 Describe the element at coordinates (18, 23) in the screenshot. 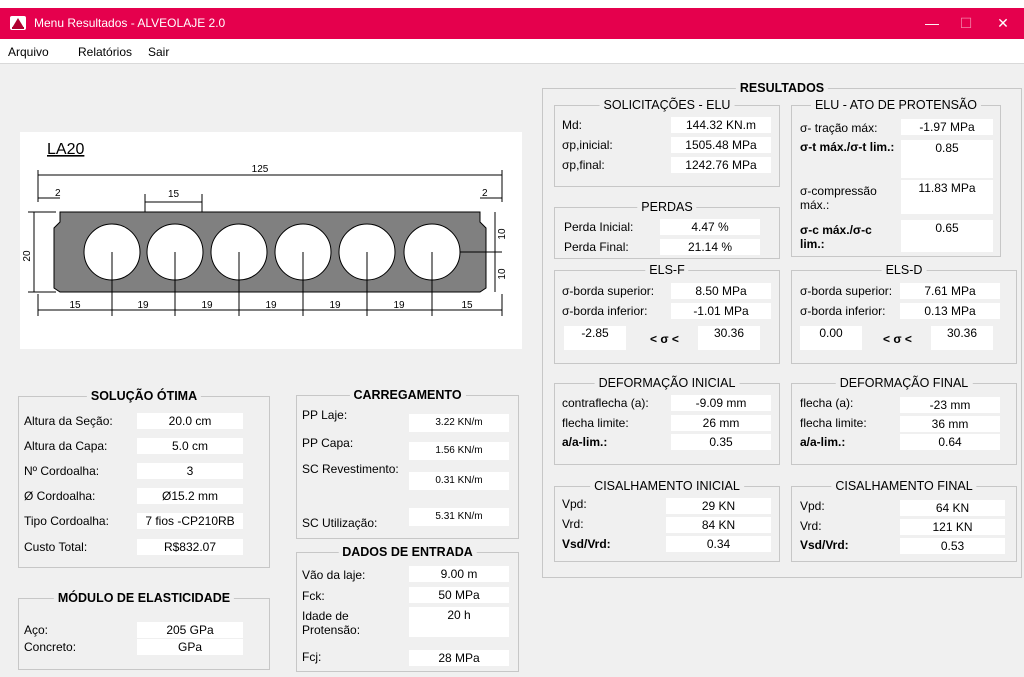

I see `app-icon` at that location.